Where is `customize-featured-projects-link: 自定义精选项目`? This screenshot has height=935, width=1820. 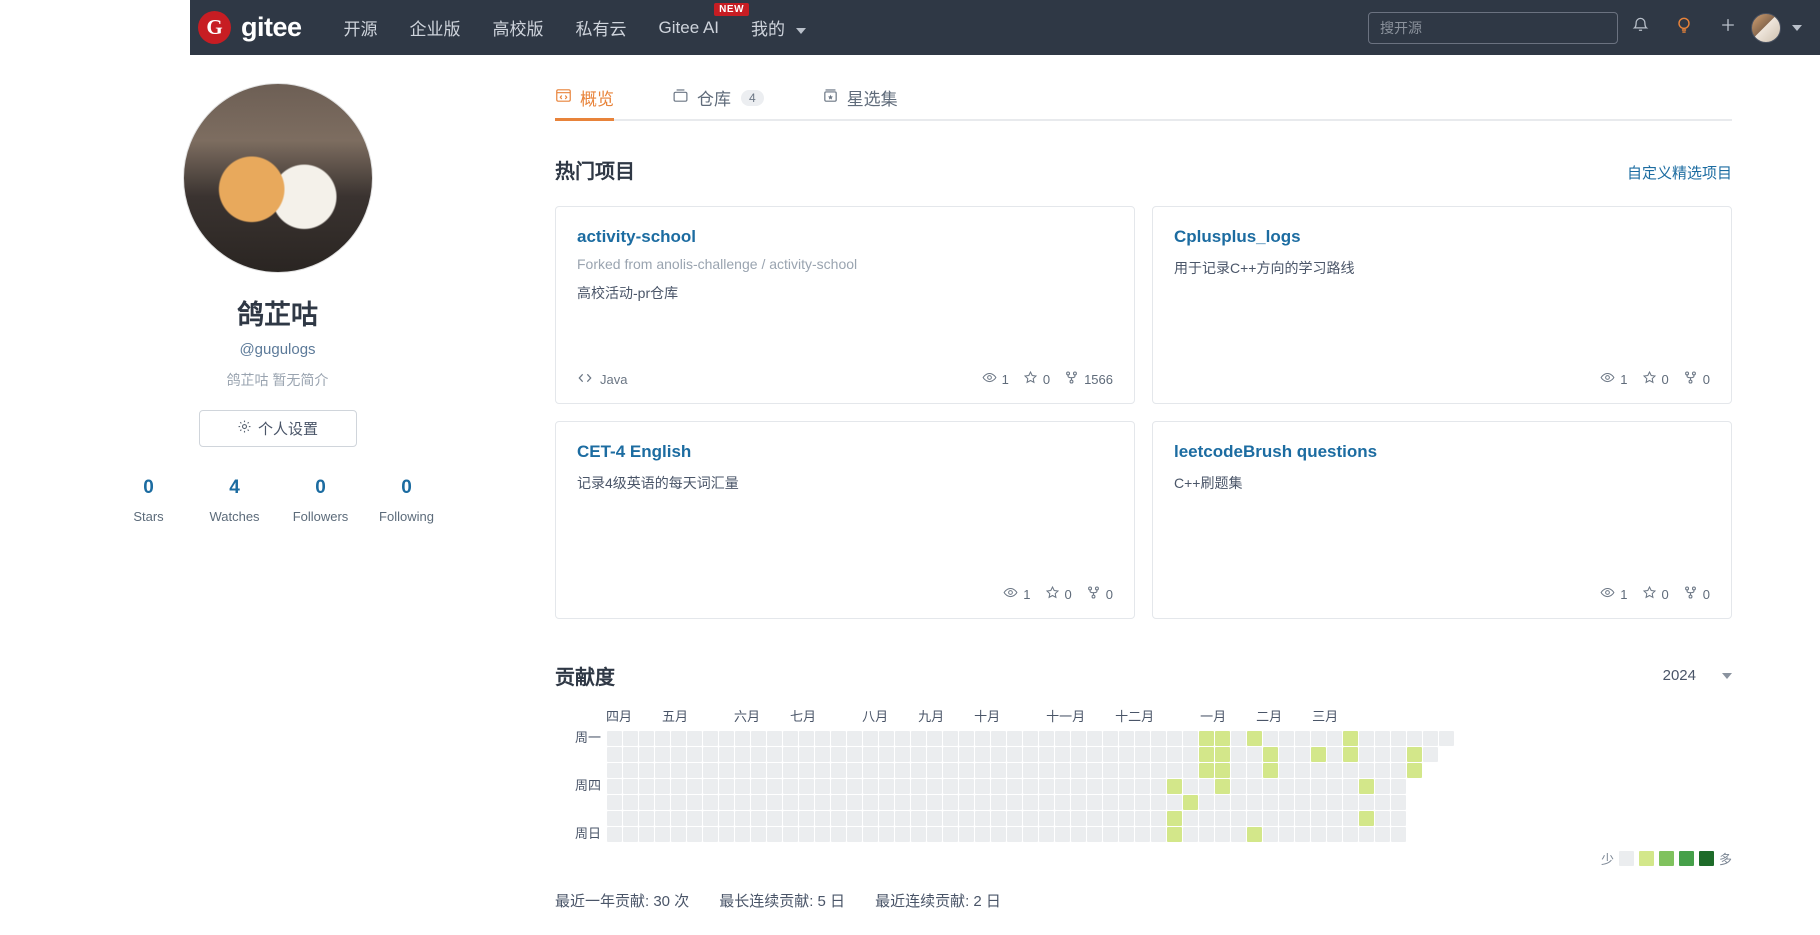
customize-featured-projects-link: 自定义精选项目 is located at coordinates (1679, 172).